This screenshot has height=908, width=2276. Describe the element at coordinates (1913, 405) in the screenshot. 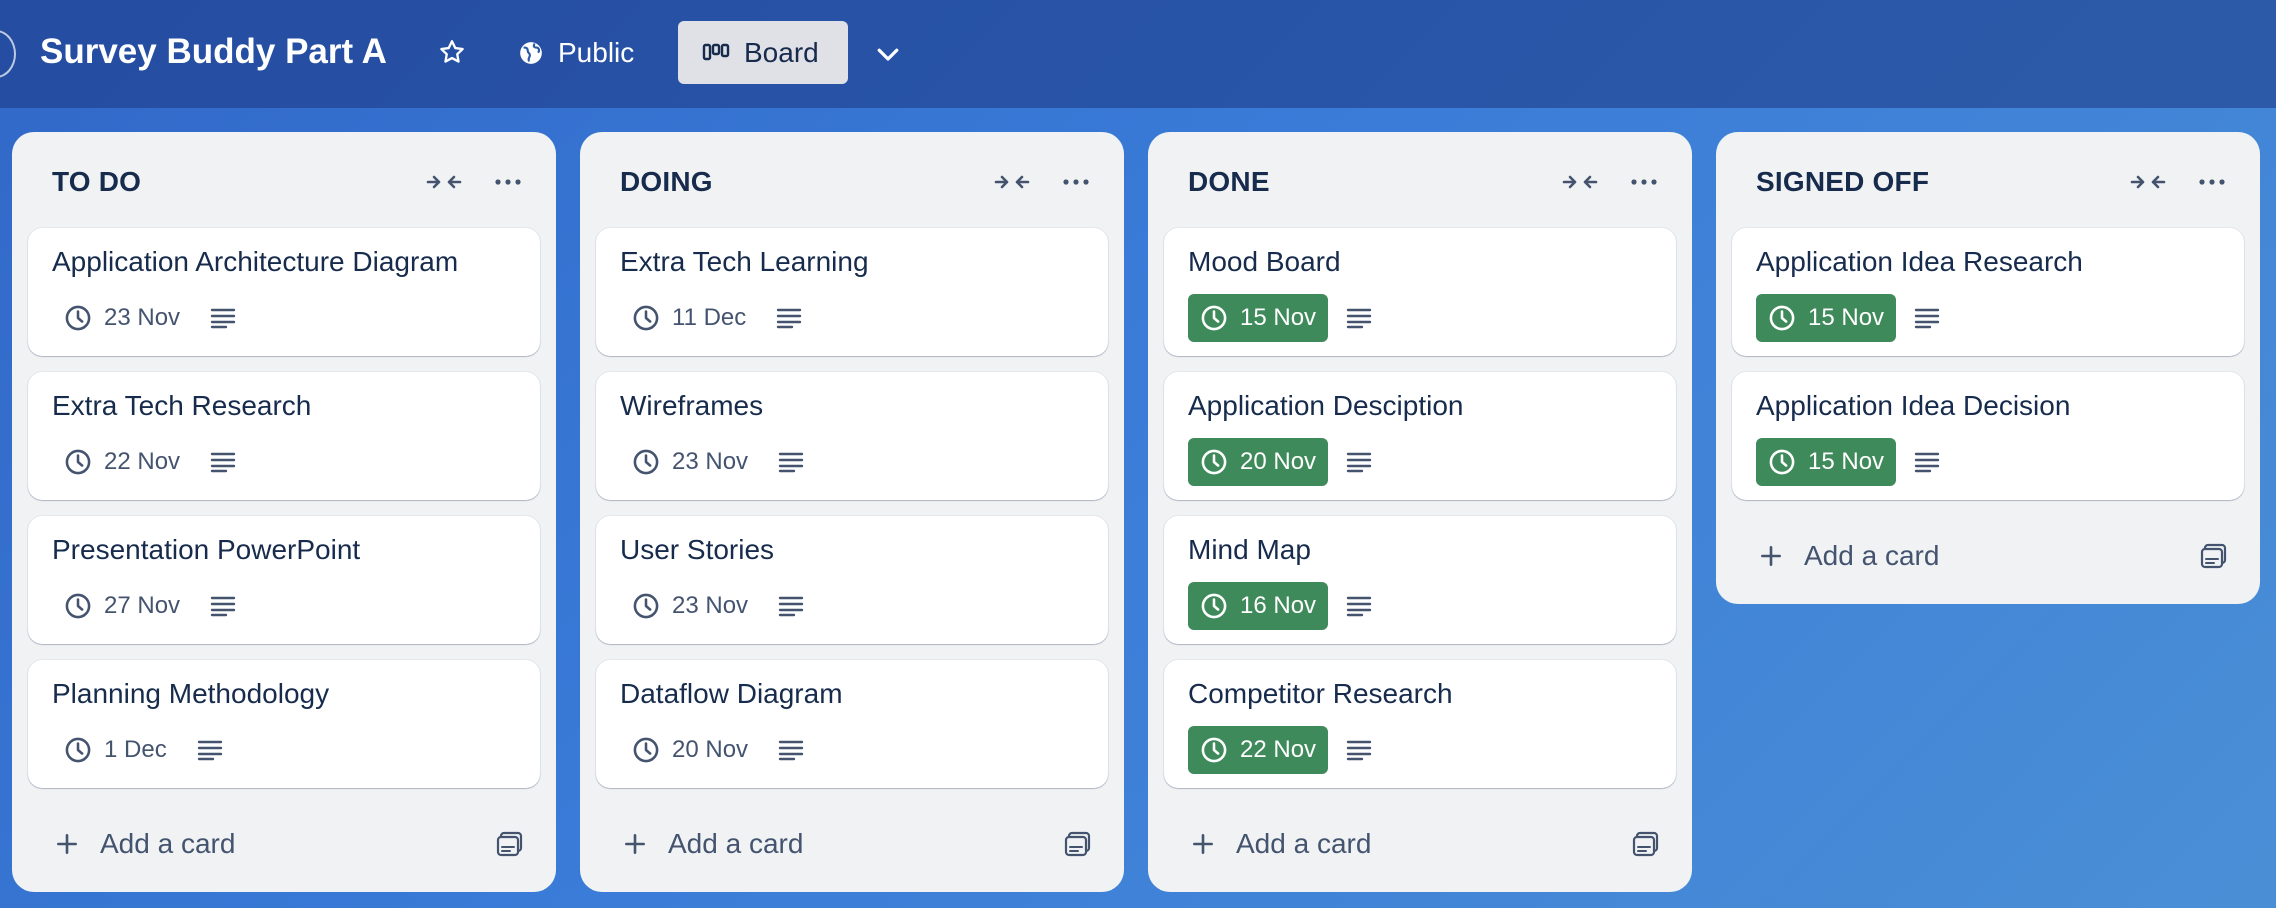

I see `card-title: Application Idea Decision` at that location.